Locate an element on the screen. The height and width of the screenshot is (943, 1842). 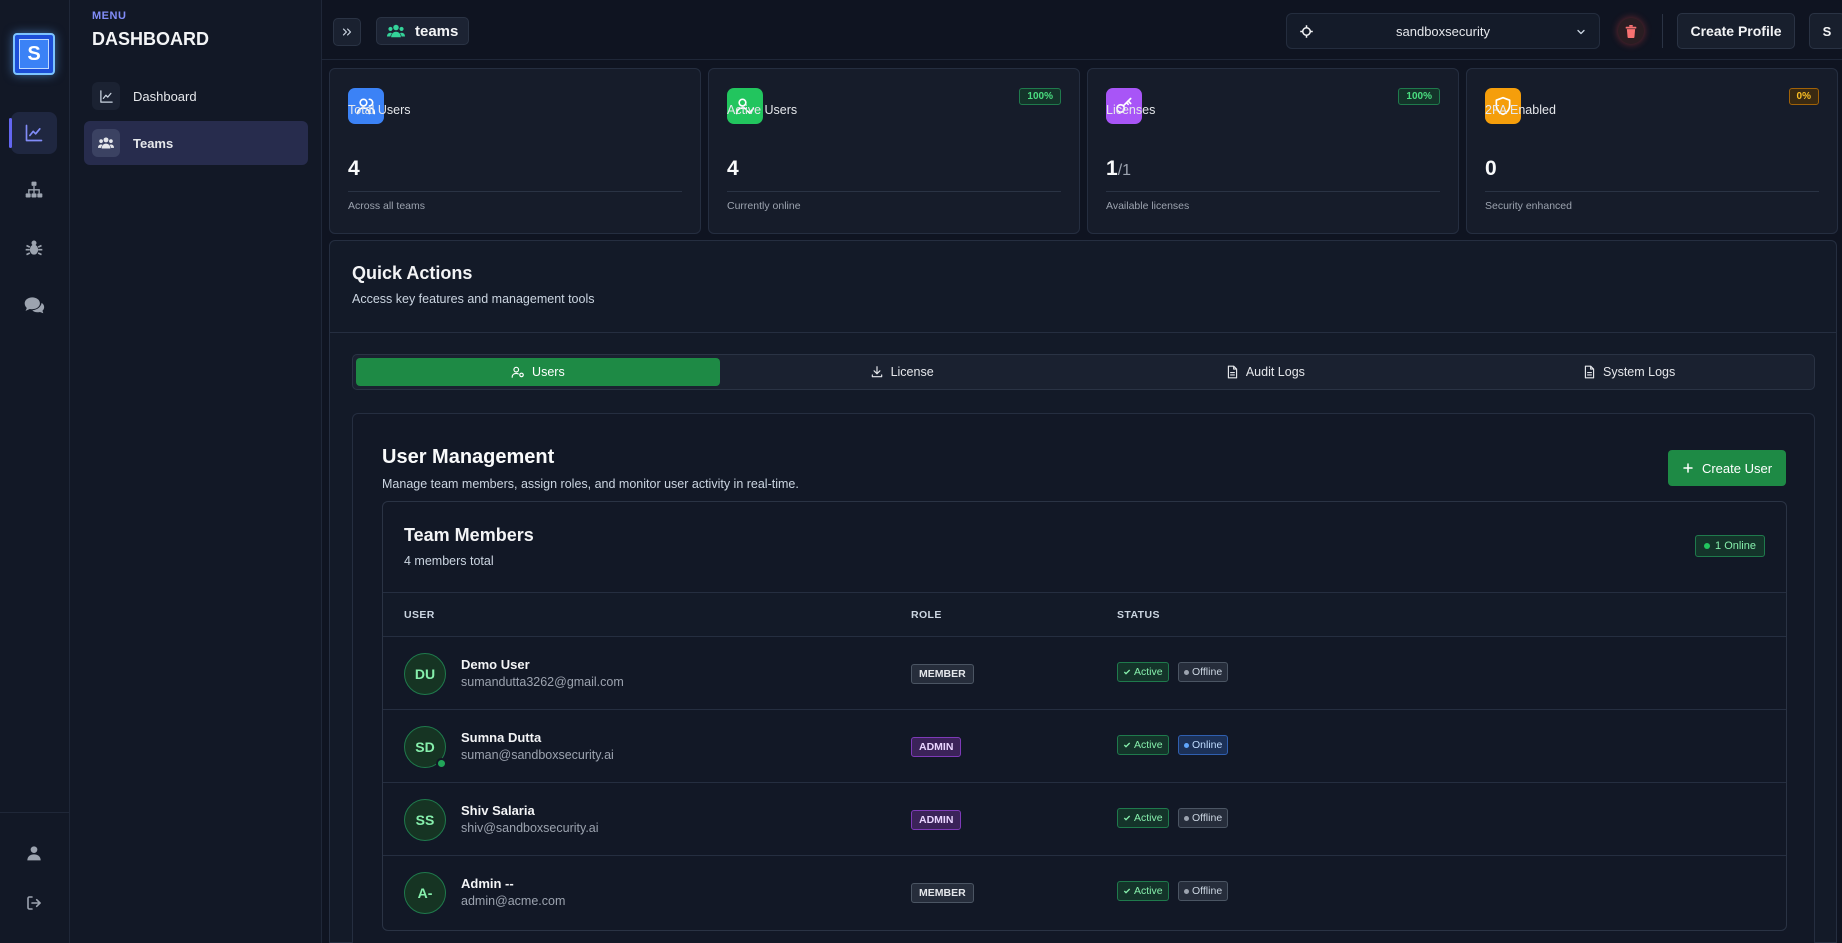
menu-label: MENU is located at coordinates (109, 16).